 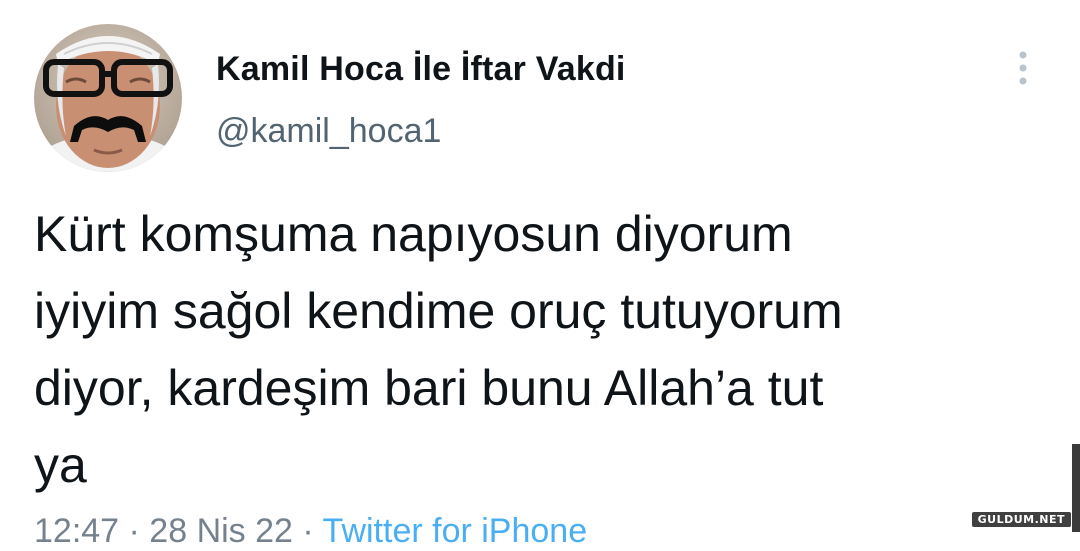 What do you see at coordinates (1021, 519) in the screenshot?
I see `watermark: GULDUM.NET` at bounding box center [1021, 519].